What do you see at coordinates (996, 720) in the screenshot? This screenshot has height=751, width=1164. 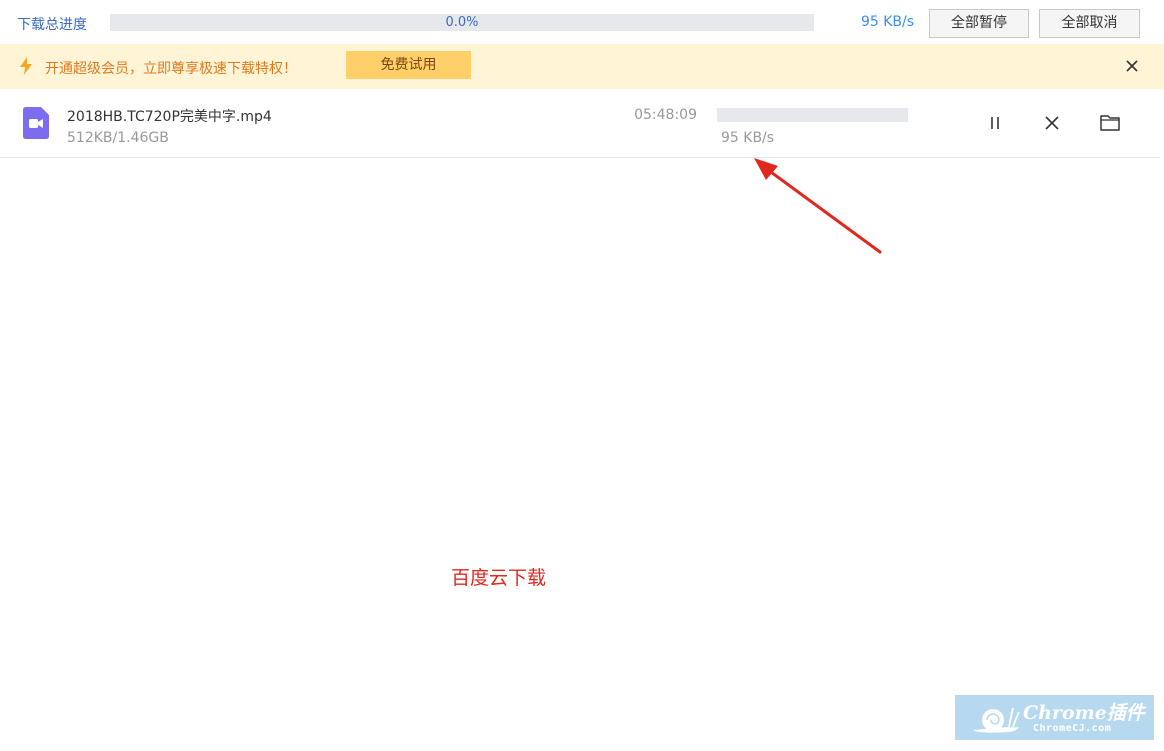 I see `snail-icon` at bounding box center [996, 720].